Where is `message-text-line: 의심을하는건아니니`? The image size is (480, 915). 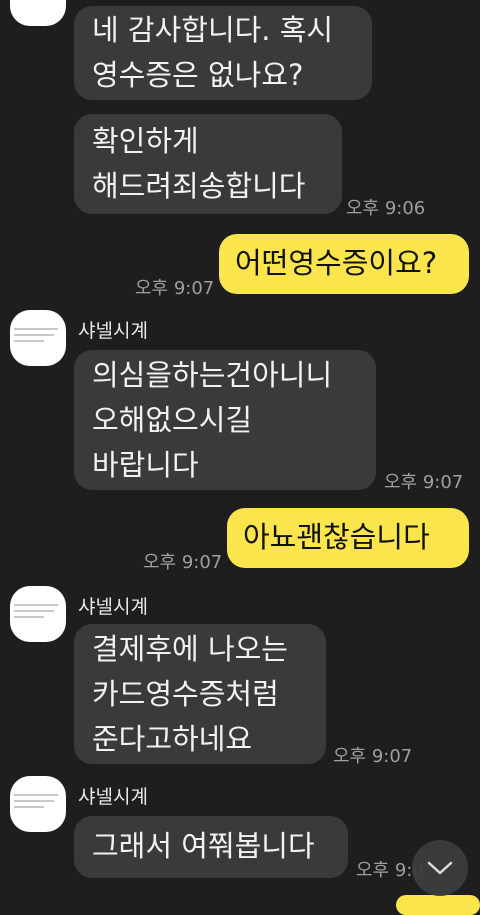 message-text-line: 의심을하는건아니니 is located at coordinates (212, 375).